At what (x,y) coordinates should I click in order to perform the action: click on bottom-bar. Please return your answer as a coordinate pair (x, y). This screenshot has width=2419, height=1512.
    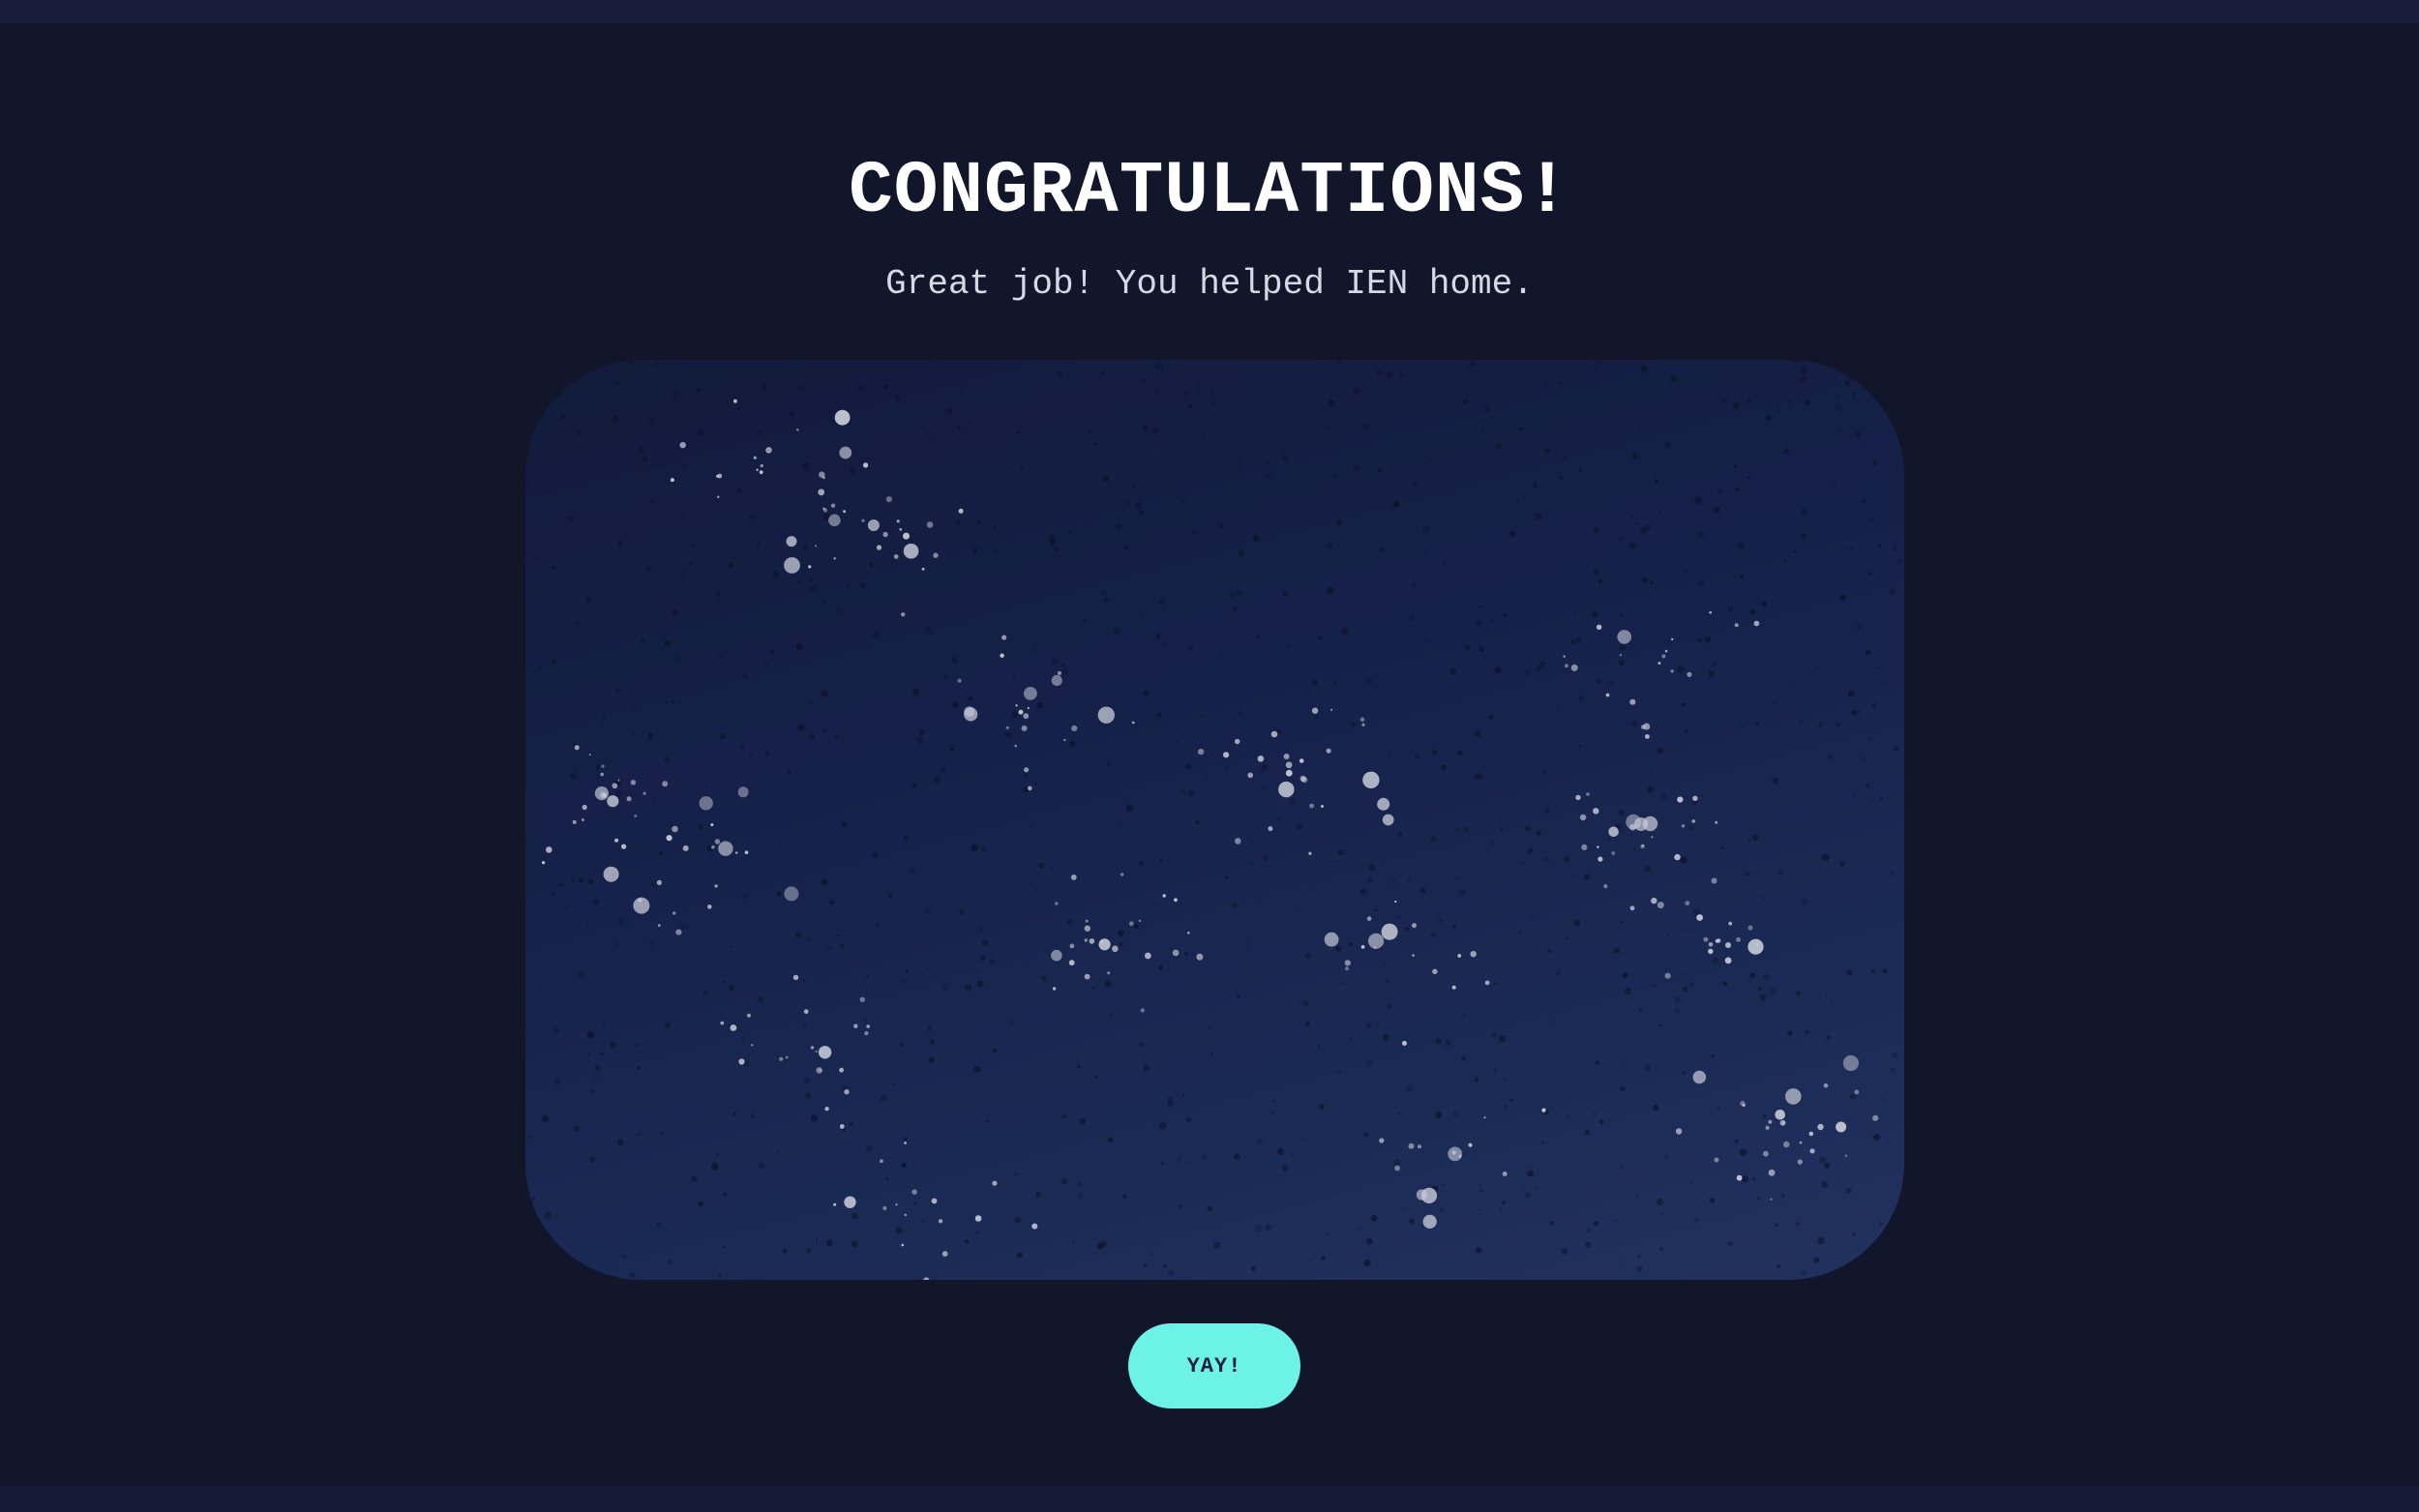
    Looking at the image, I should click on (1209, 1500).